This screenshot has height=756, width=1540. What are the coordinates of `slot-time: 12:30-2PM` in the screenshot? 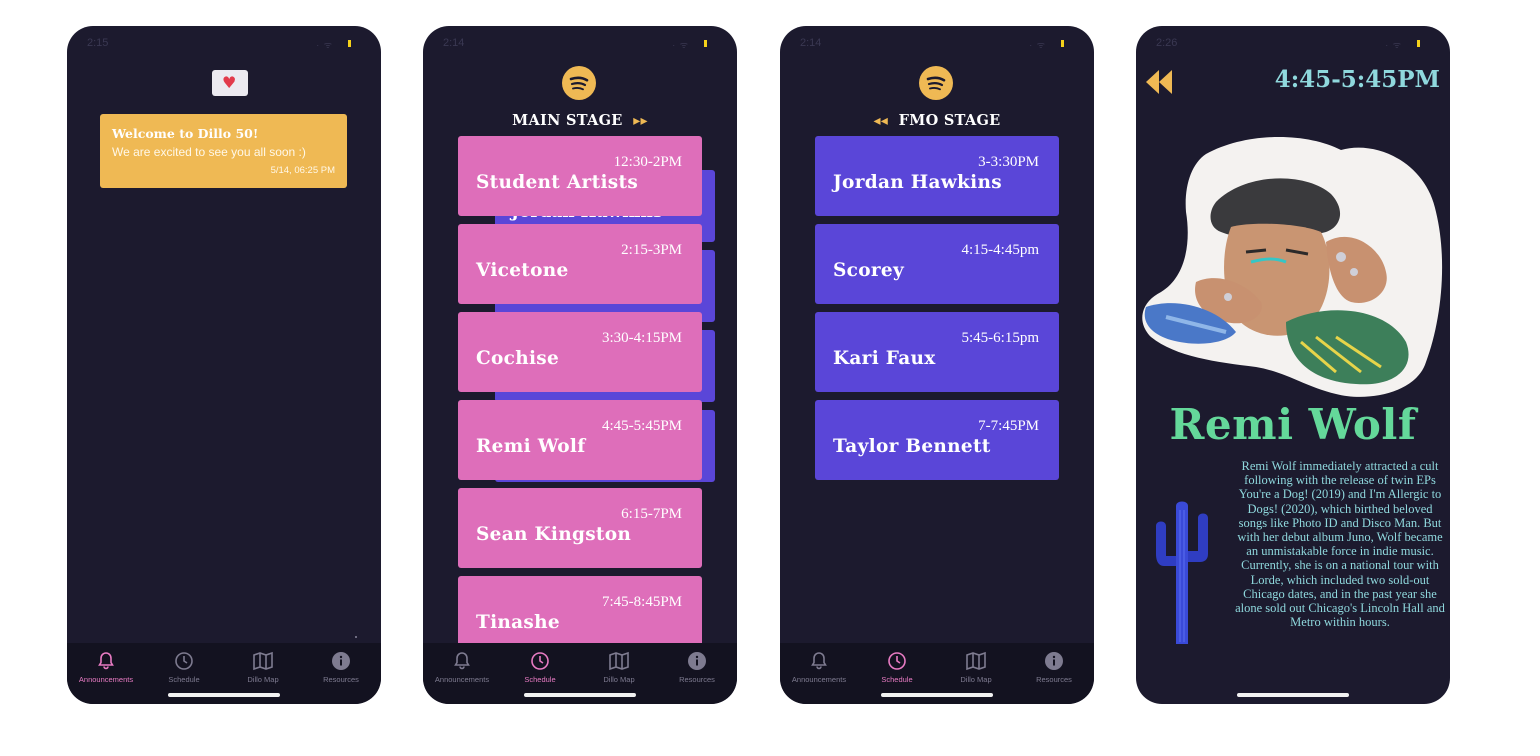 It's located at (647, 162).